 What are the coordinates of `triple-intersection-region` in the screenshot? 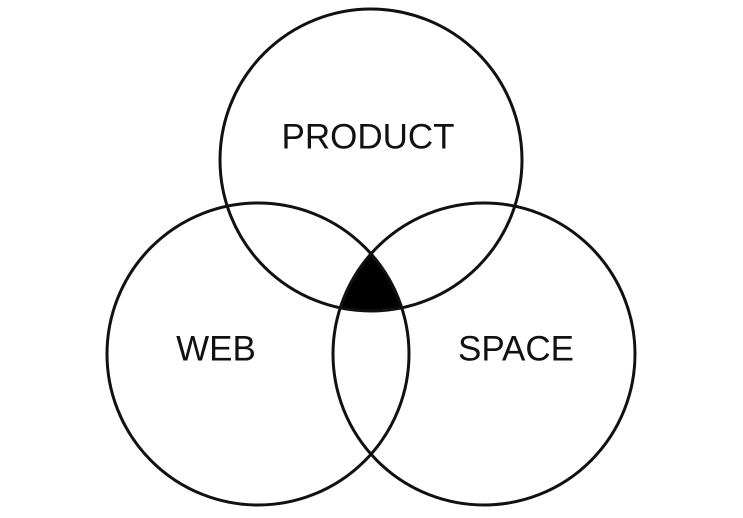 It's located at (371, 257).